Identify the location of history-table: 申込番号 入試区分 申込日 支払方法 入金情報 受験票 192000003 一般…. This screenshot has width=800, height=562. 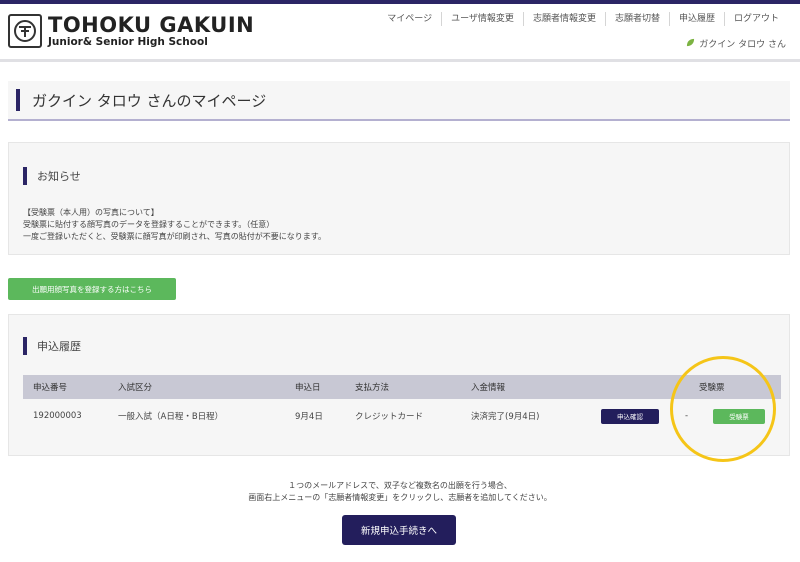
(402, 404).